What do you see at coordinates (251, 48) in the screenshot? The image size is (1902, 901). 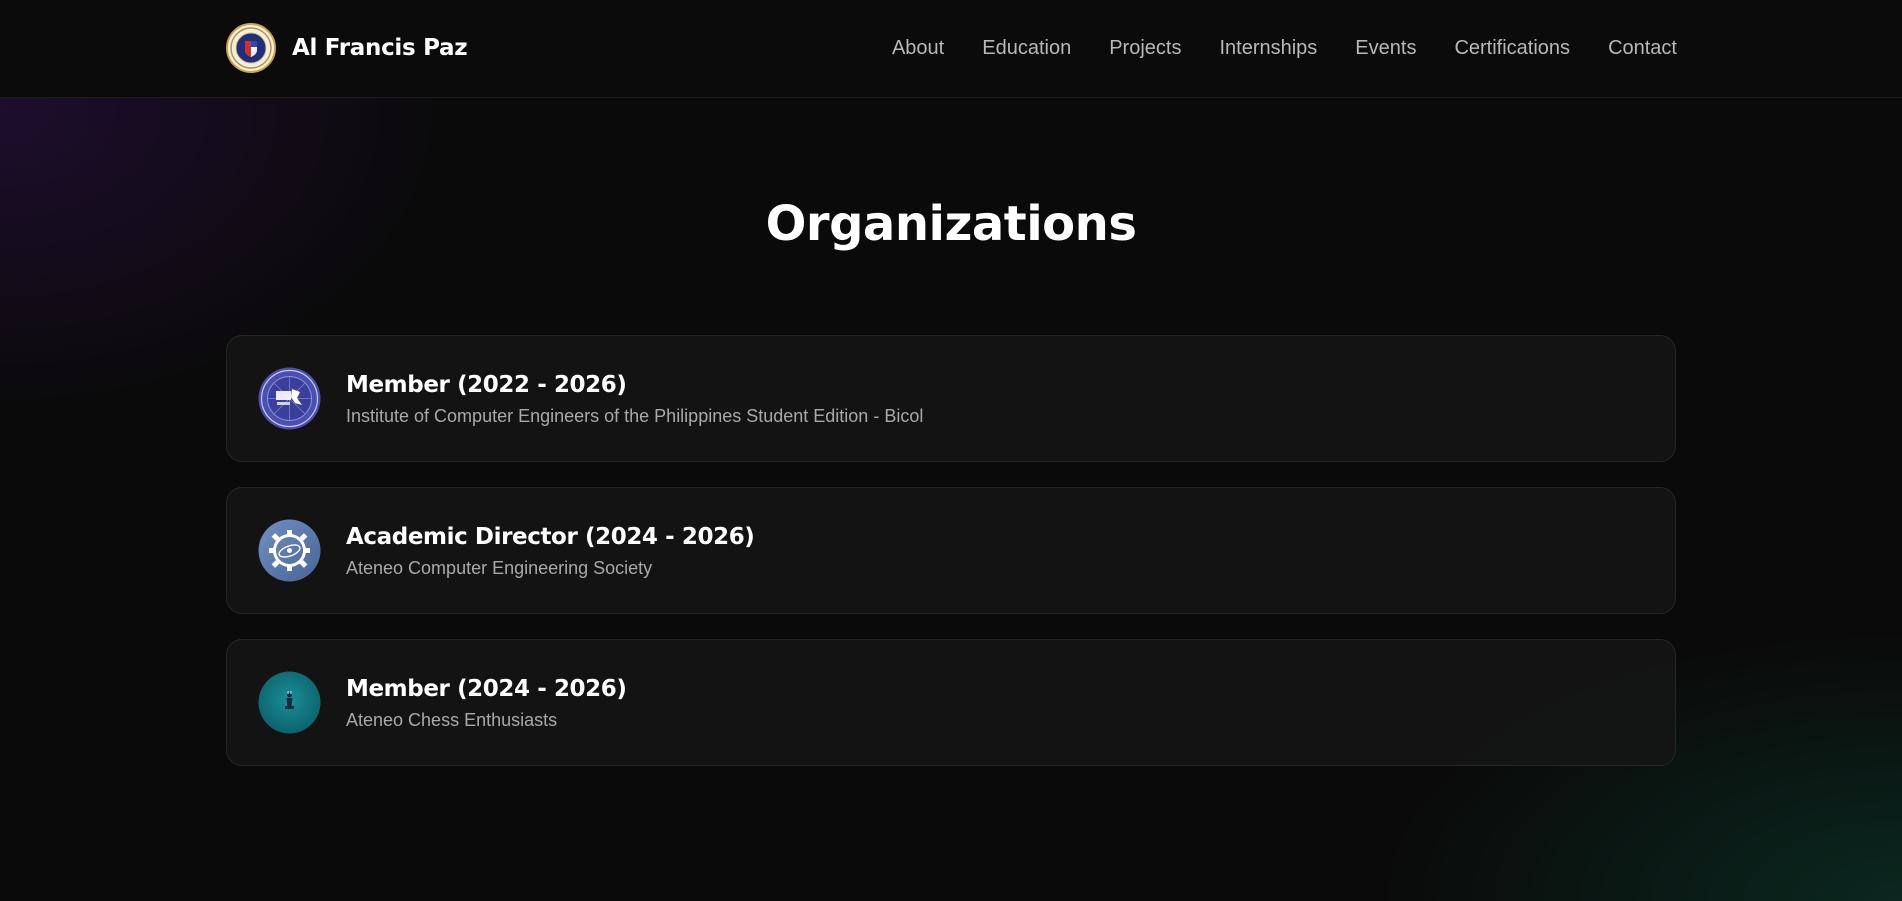 I see `university-seal-icon` at bounding box center [251, 48].